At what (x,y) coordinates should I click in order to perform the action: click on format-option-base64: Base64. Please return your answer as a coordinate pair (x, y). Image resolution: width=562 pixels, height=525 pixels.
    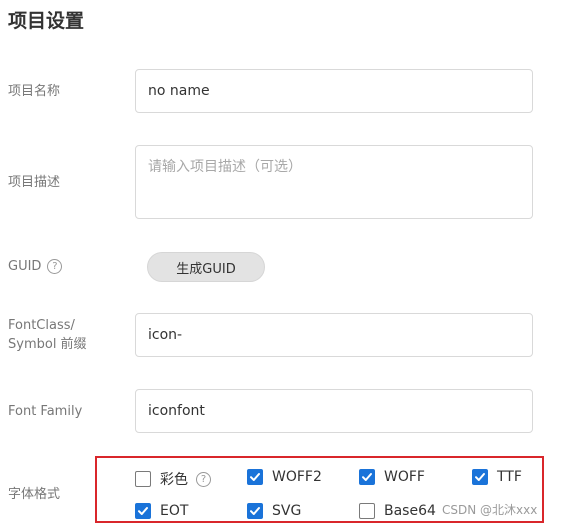
    Looking at the image, I should click on (397, 511).